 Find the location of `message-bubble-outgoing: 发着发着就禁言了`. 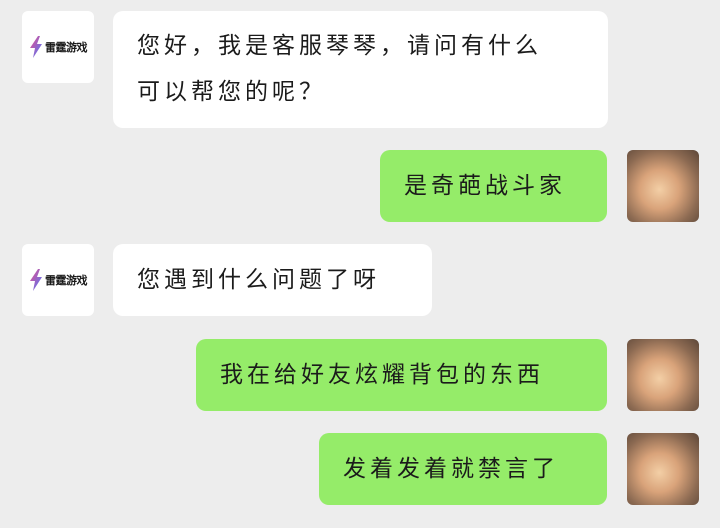

message-bubble-outgoing: 发着发着就禁言了 is located at coordinates (463, 469).